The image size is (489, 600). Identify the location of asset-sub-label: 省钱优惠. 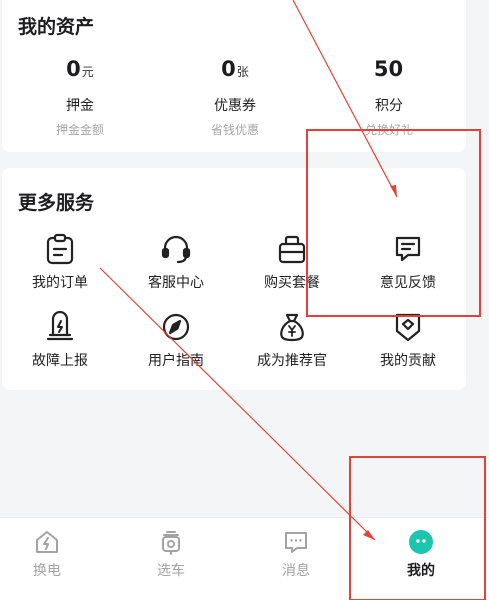
(234, 130).